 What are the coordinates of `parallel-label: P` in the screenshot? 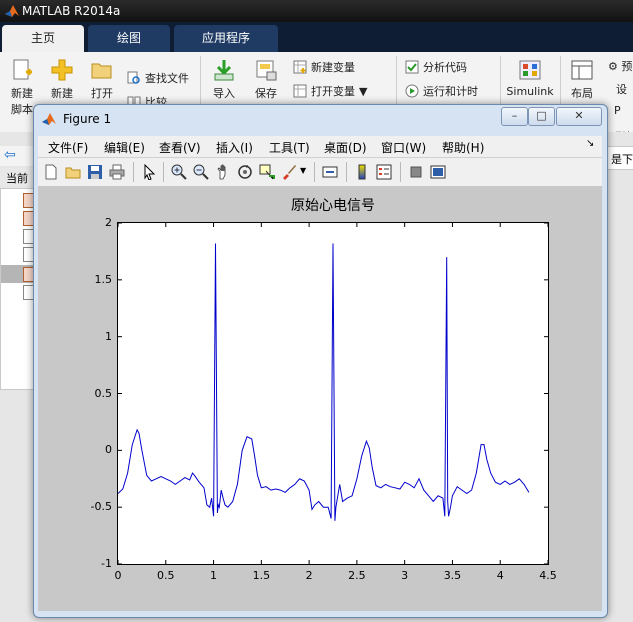 It's located at (617, 110).